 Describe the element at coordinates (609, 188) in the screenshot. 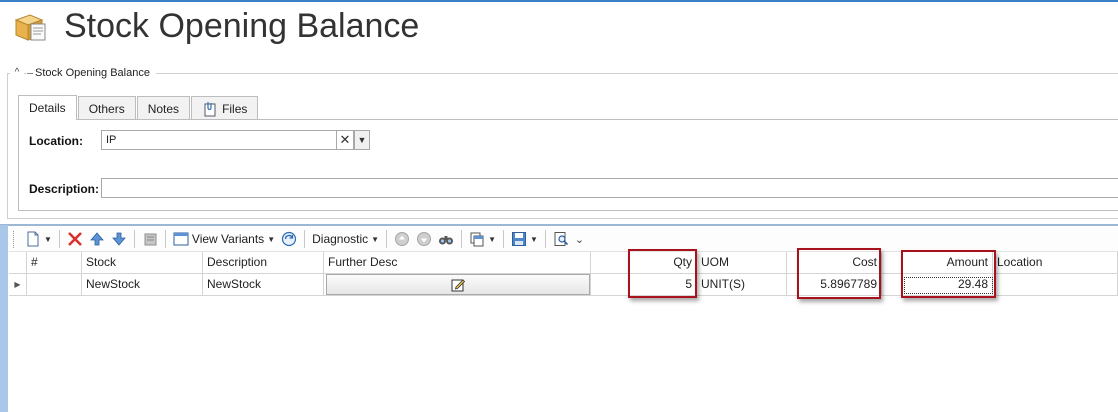

I see `description-input` at that location.